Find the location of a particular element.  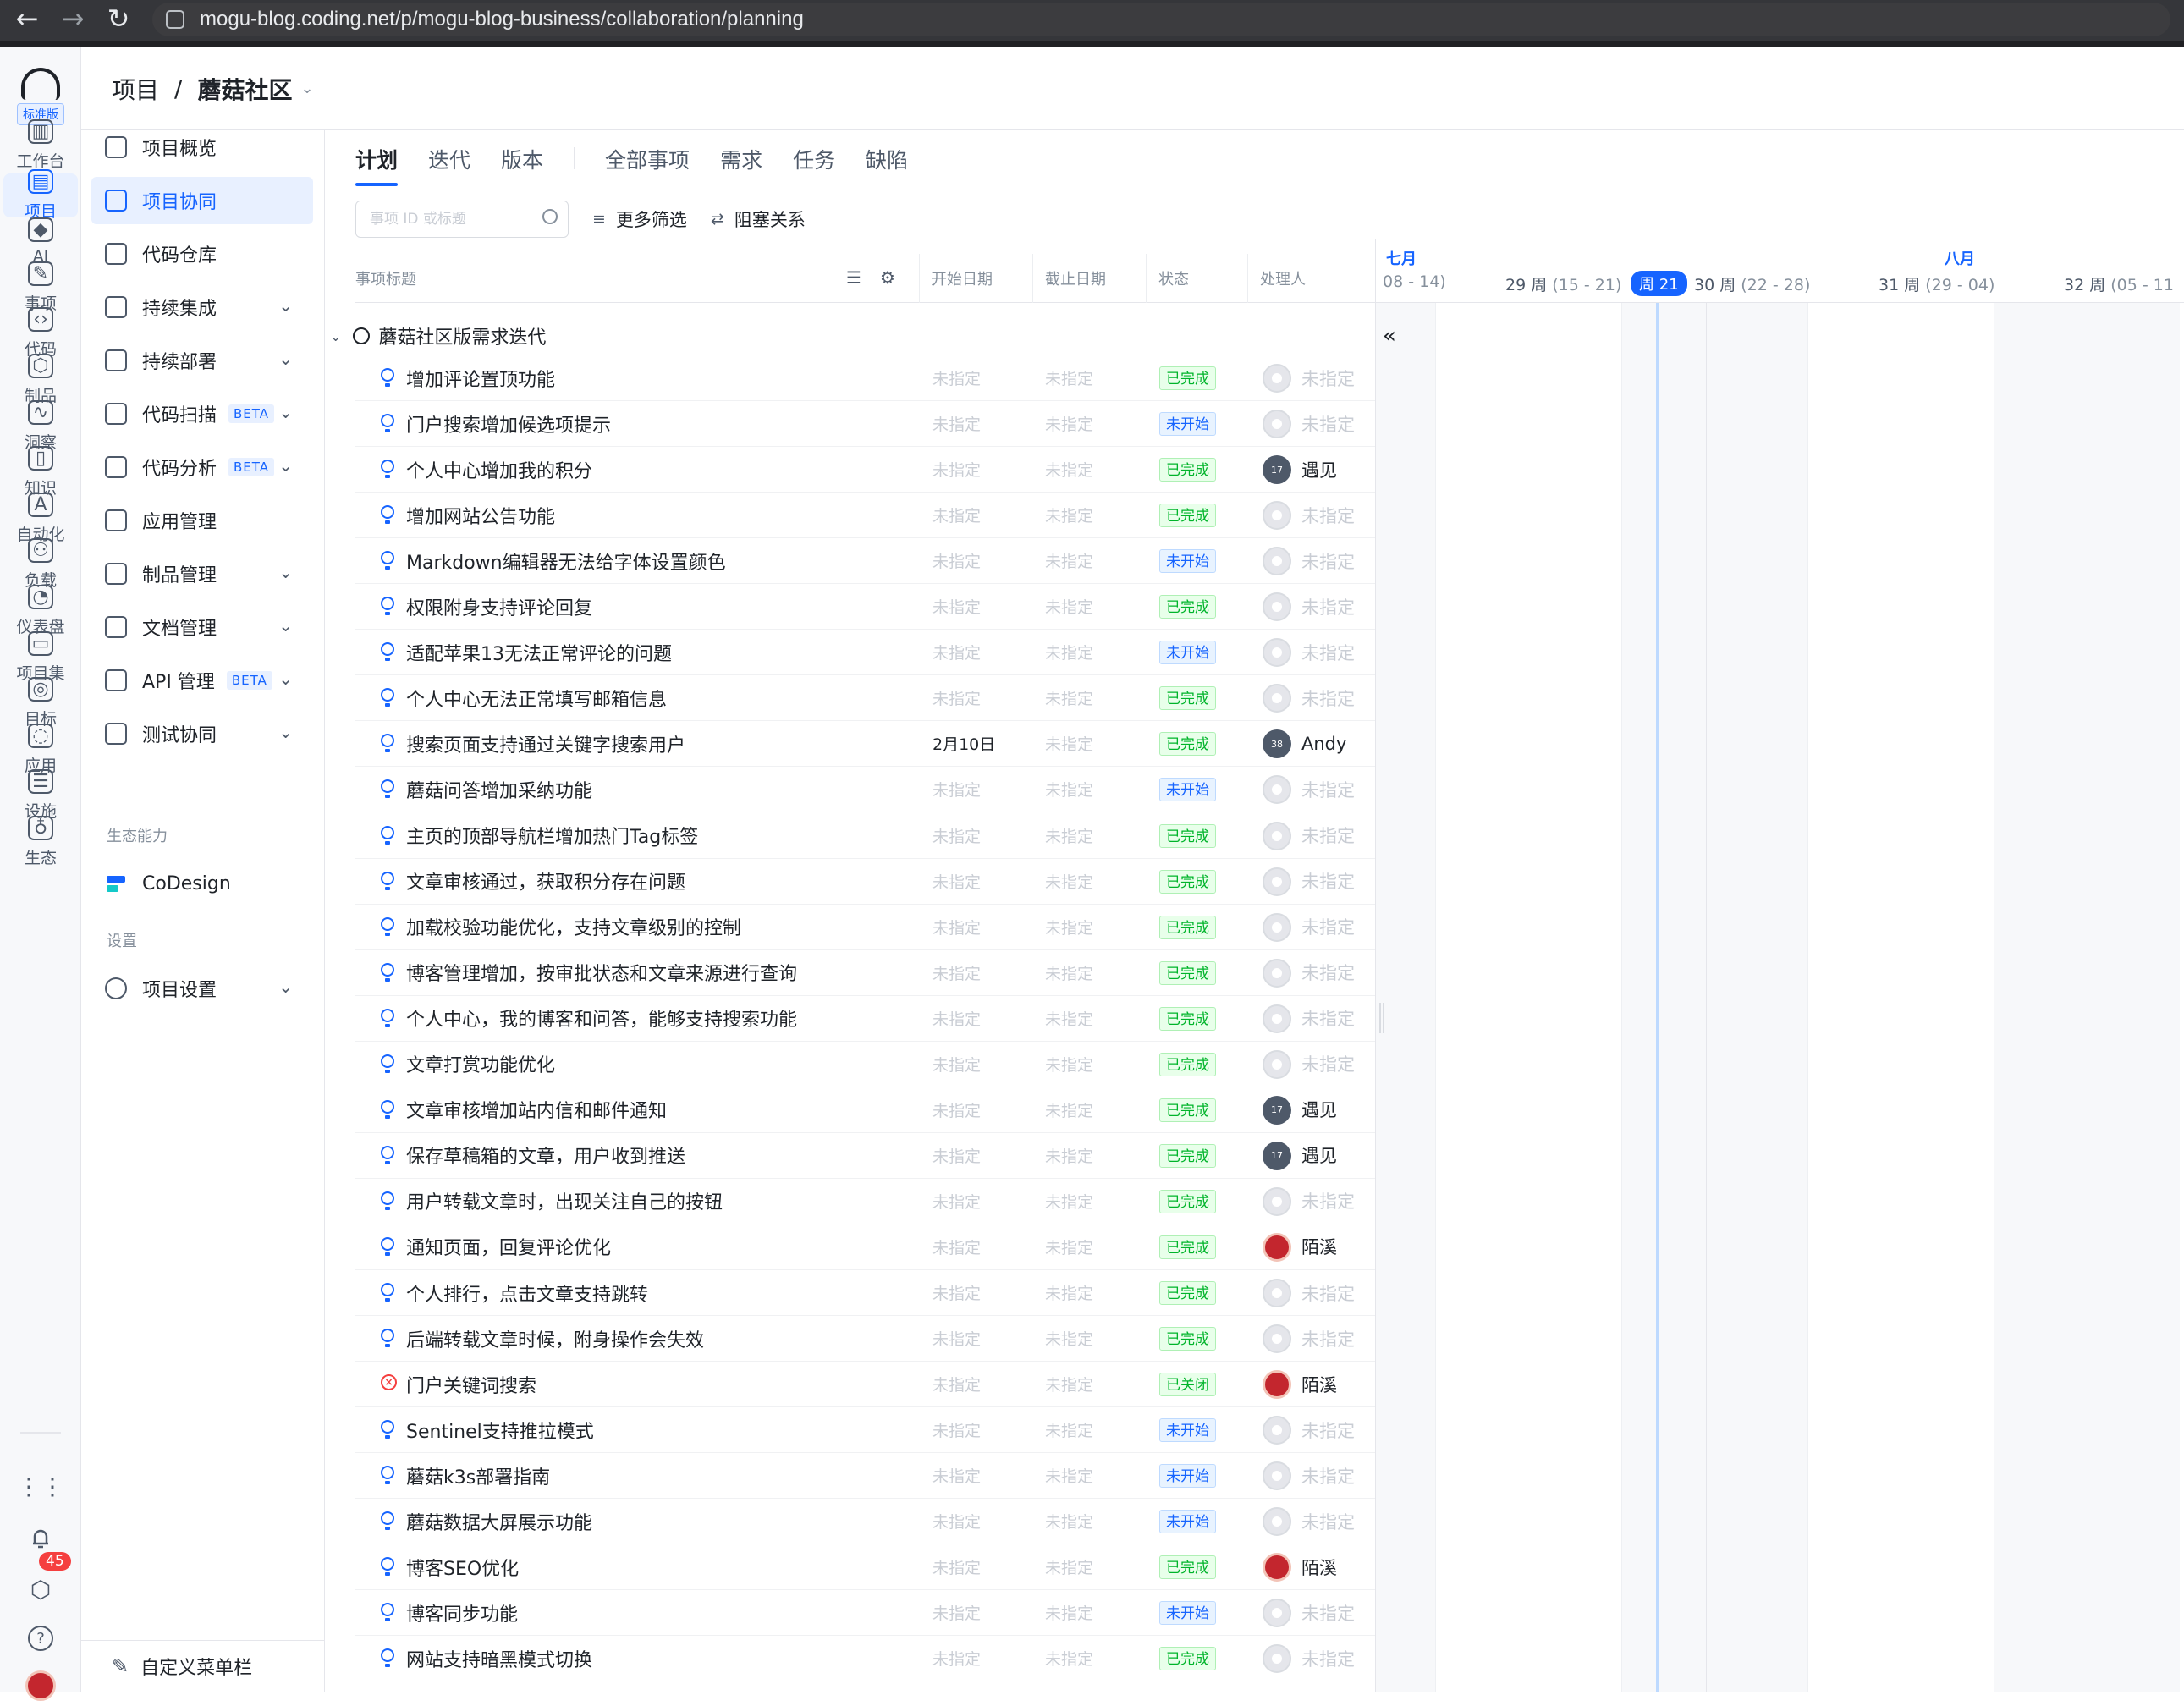

sidebar-item-code-repo: 代码仓库 is located at coordinates (202, 254).